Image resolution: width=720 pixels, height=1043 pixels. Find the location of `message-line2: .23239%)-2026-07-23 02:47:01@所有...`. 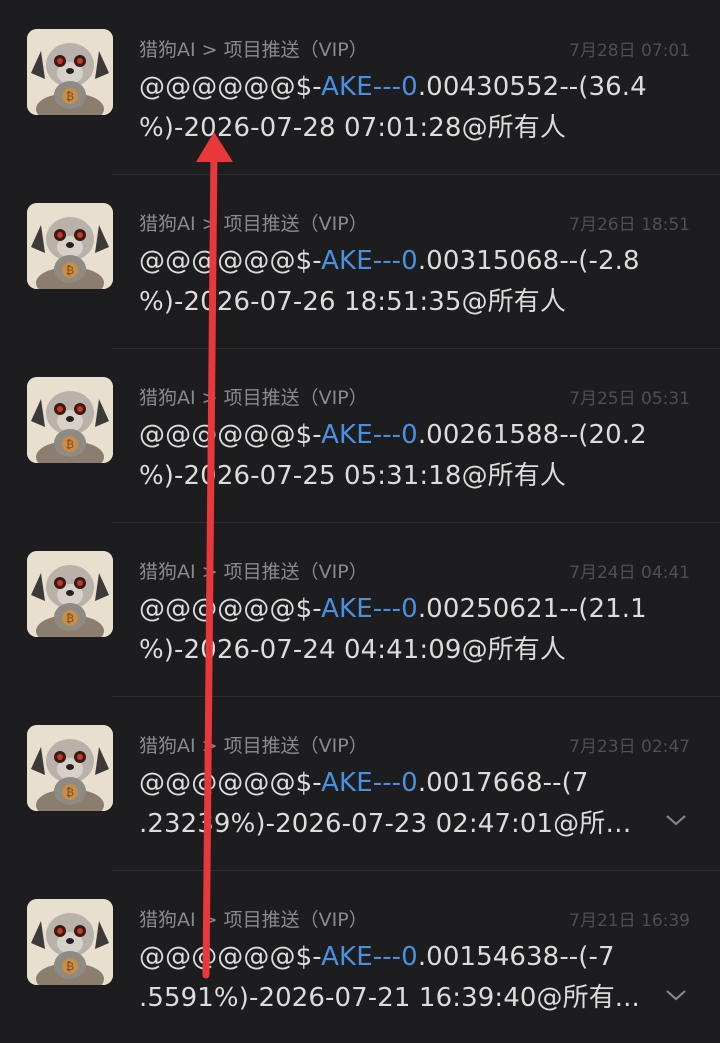

message-line2: .23239%)-2026-07-23 02:47:01@所有... is located at coordinates (396, 824).